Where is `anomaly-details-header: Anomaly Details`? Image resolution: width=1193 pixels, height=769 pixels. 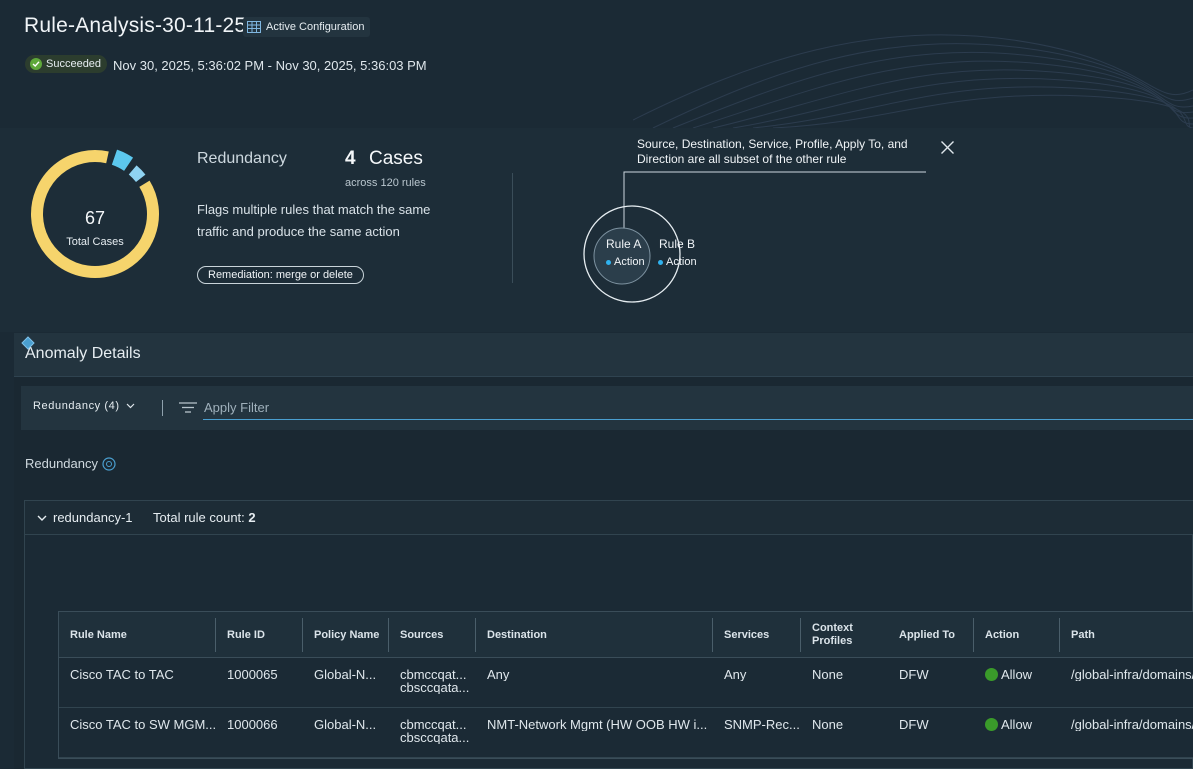
anomaly-details-header: Anomaly Details is located at coordinates (603, 355).